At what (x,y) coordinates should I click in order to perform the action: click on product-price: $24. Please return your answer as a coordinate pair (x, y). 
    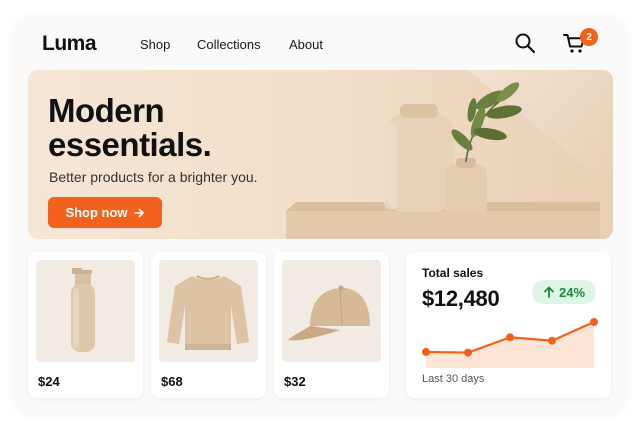
    Looking at the image, I should click on (49, 381).